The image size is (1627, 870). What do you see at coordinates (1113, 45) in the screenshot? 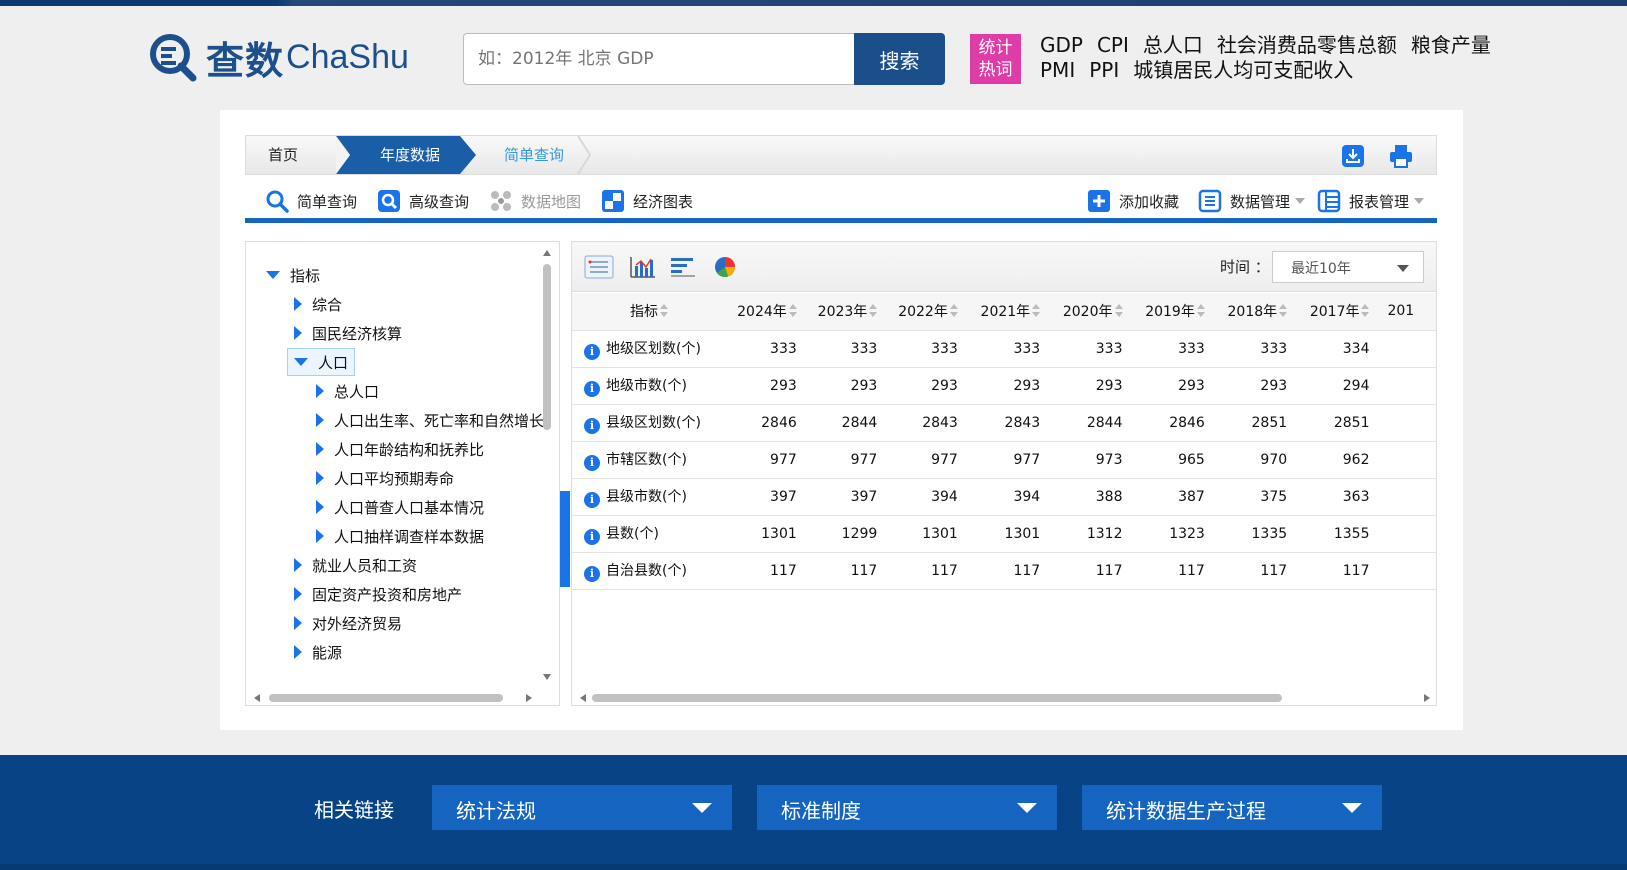
I see `hot-word-link: CPI` at bounding box center [1113, 45].